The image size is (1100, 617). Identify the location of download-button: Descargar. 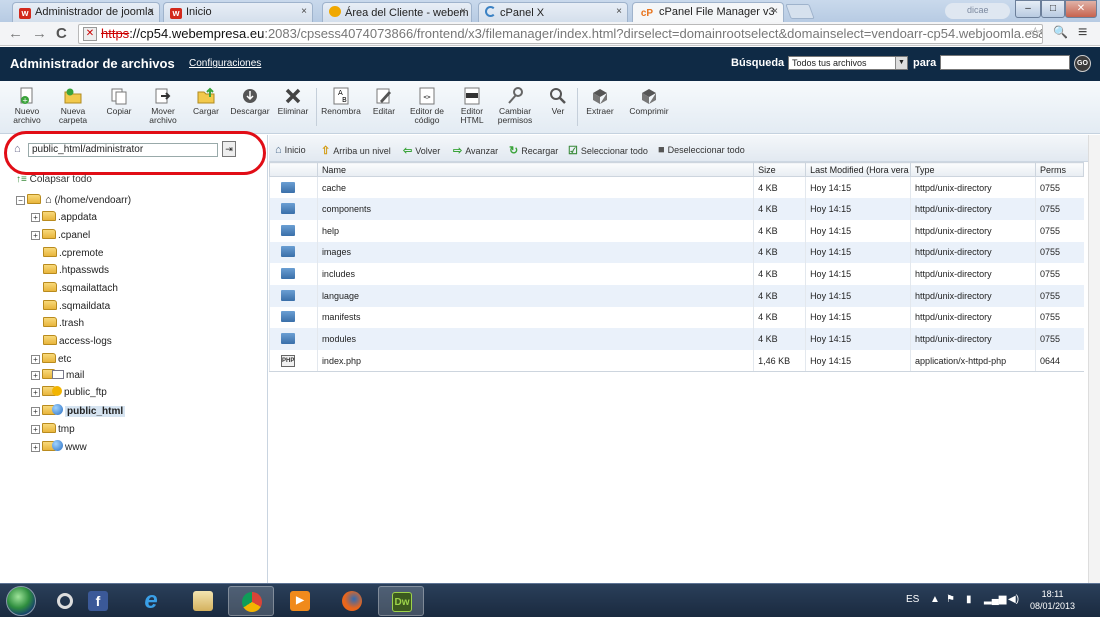
(250, 101).